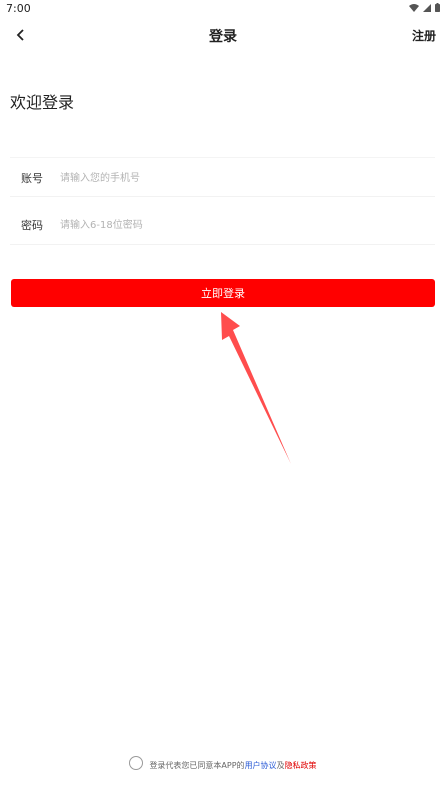  Describe the element at coordinates (240, 225) in the screenshot. I see `password-input` at that location.